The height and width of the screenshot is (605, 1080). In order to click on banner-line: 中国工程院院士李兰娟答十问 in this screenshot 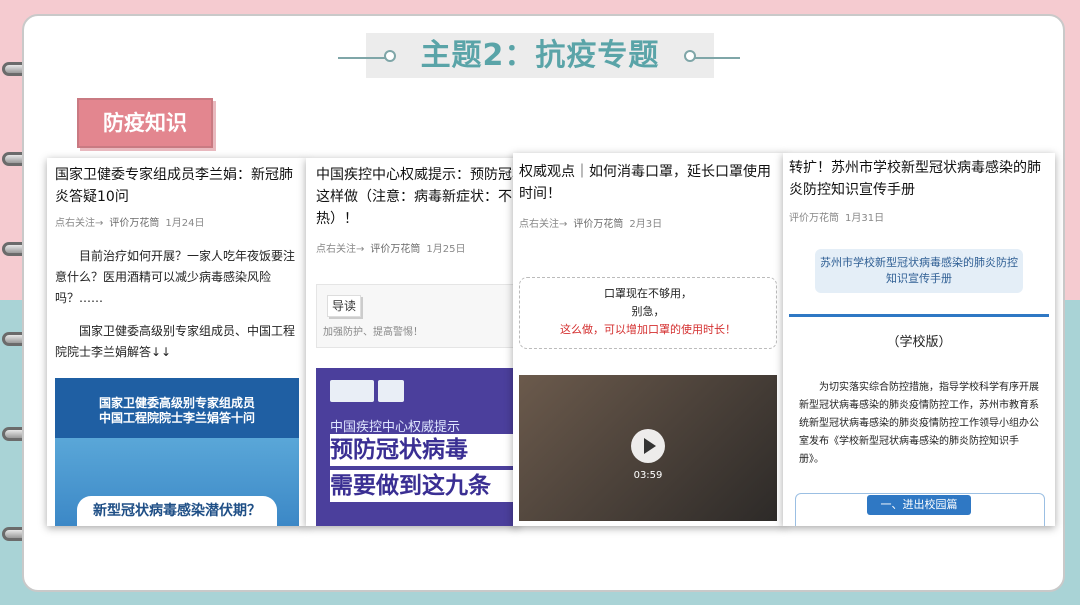, I will do `click(176, 418)`.